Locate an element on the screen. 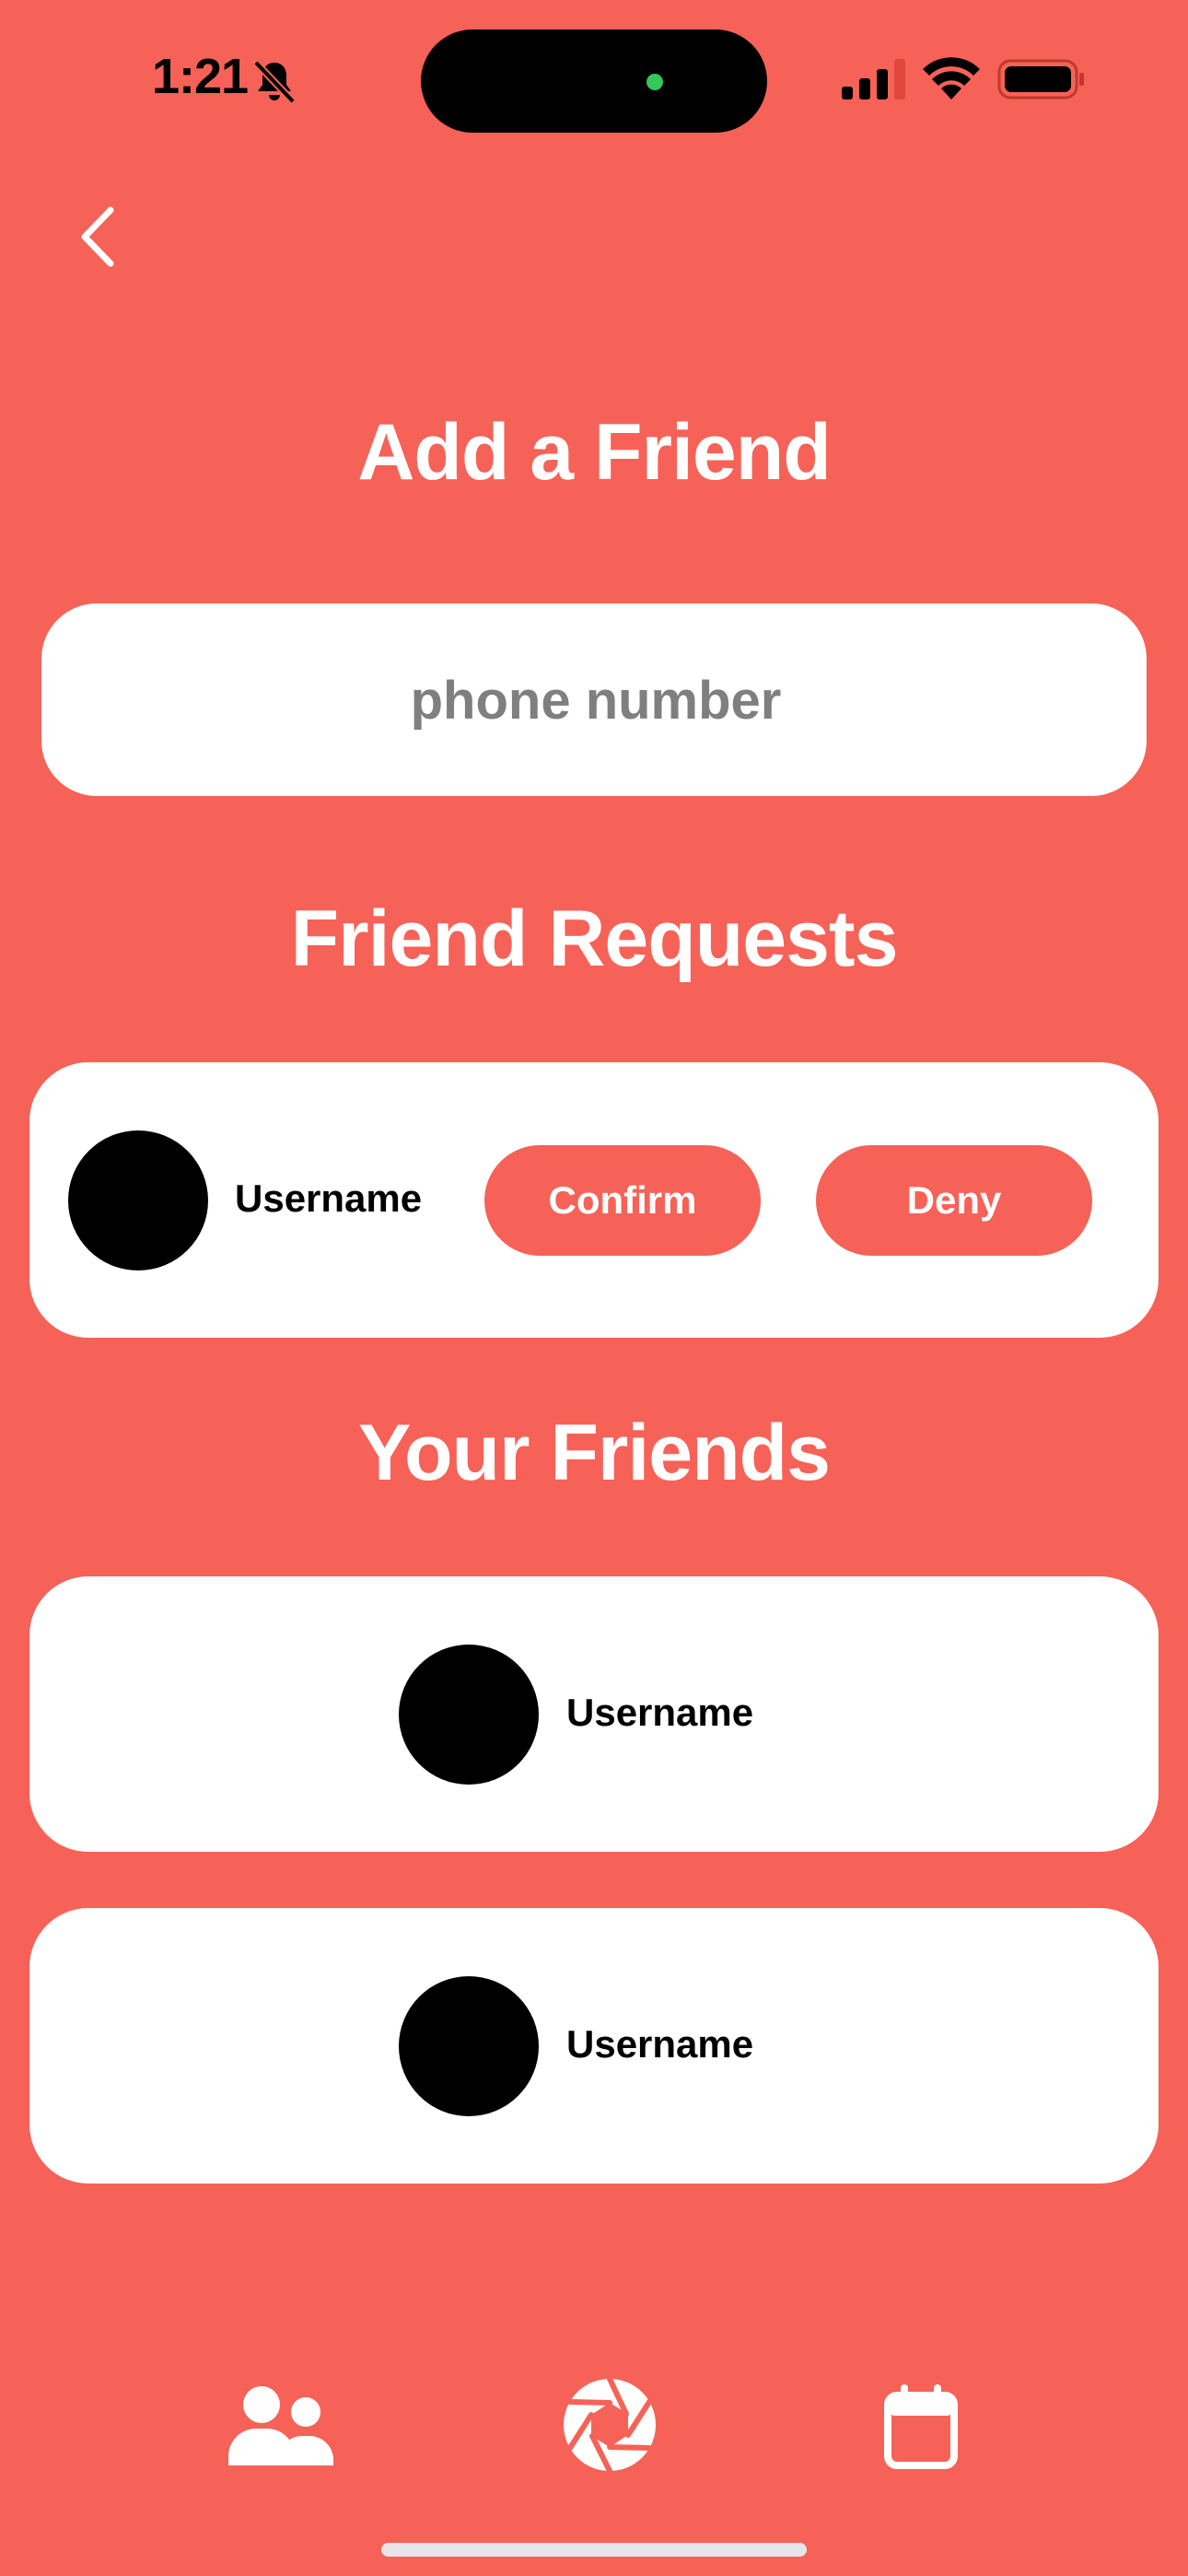 The height and width of the screenshot is (2576, 1188). friend-request-card: Username Confirm Deny is located at coordinates (594, 1200).